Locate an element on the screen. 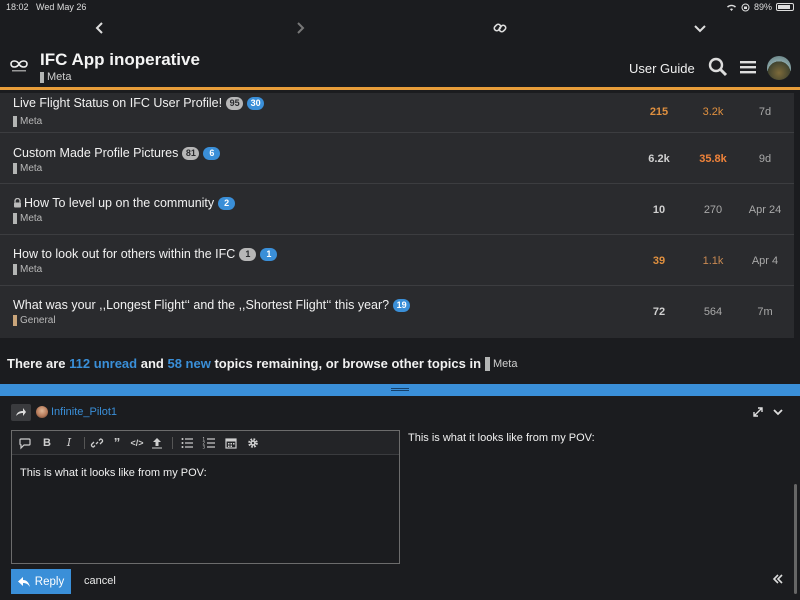 The image size is (800, 600). new-badge: 30 is located at coordinates (256, 103).